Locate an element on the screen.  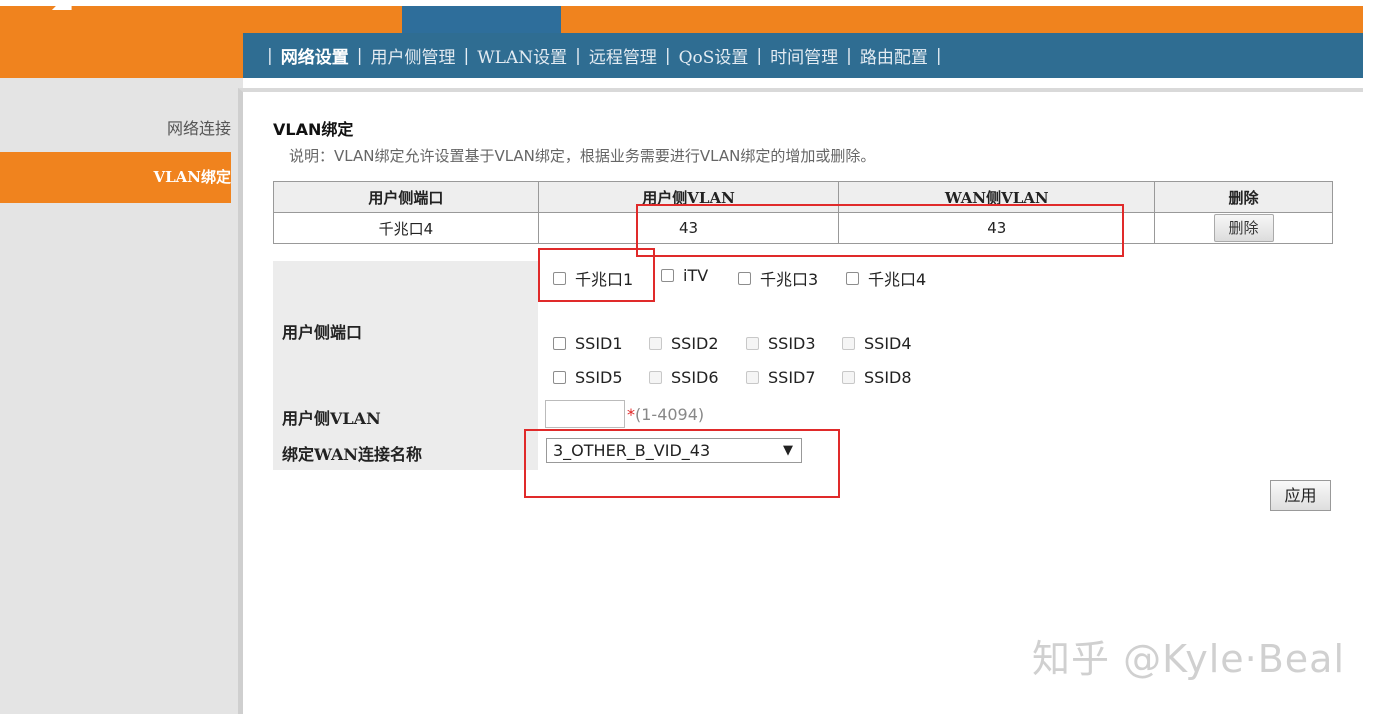
checkbox-ssid3: SSID3 is located at coordinates (781, 343).